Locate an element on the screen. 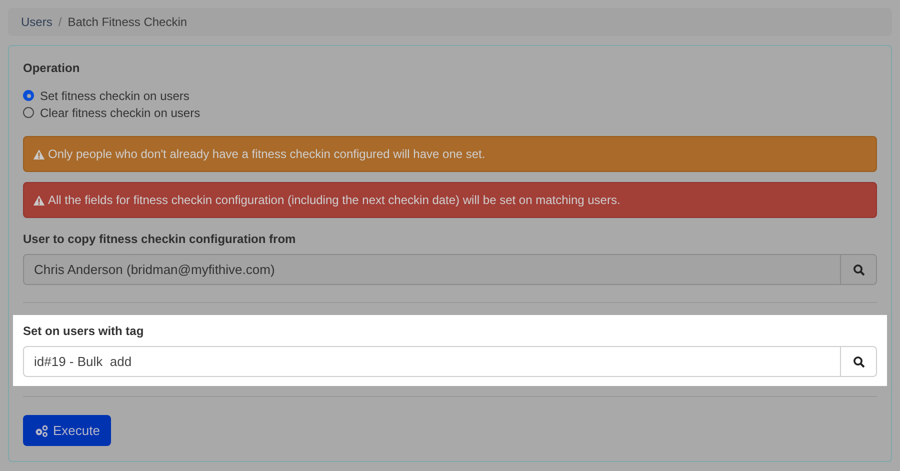 The height and width of the screenshot is (471, 900). field-label: Set on users with tag is located at coordinates (84, 331).